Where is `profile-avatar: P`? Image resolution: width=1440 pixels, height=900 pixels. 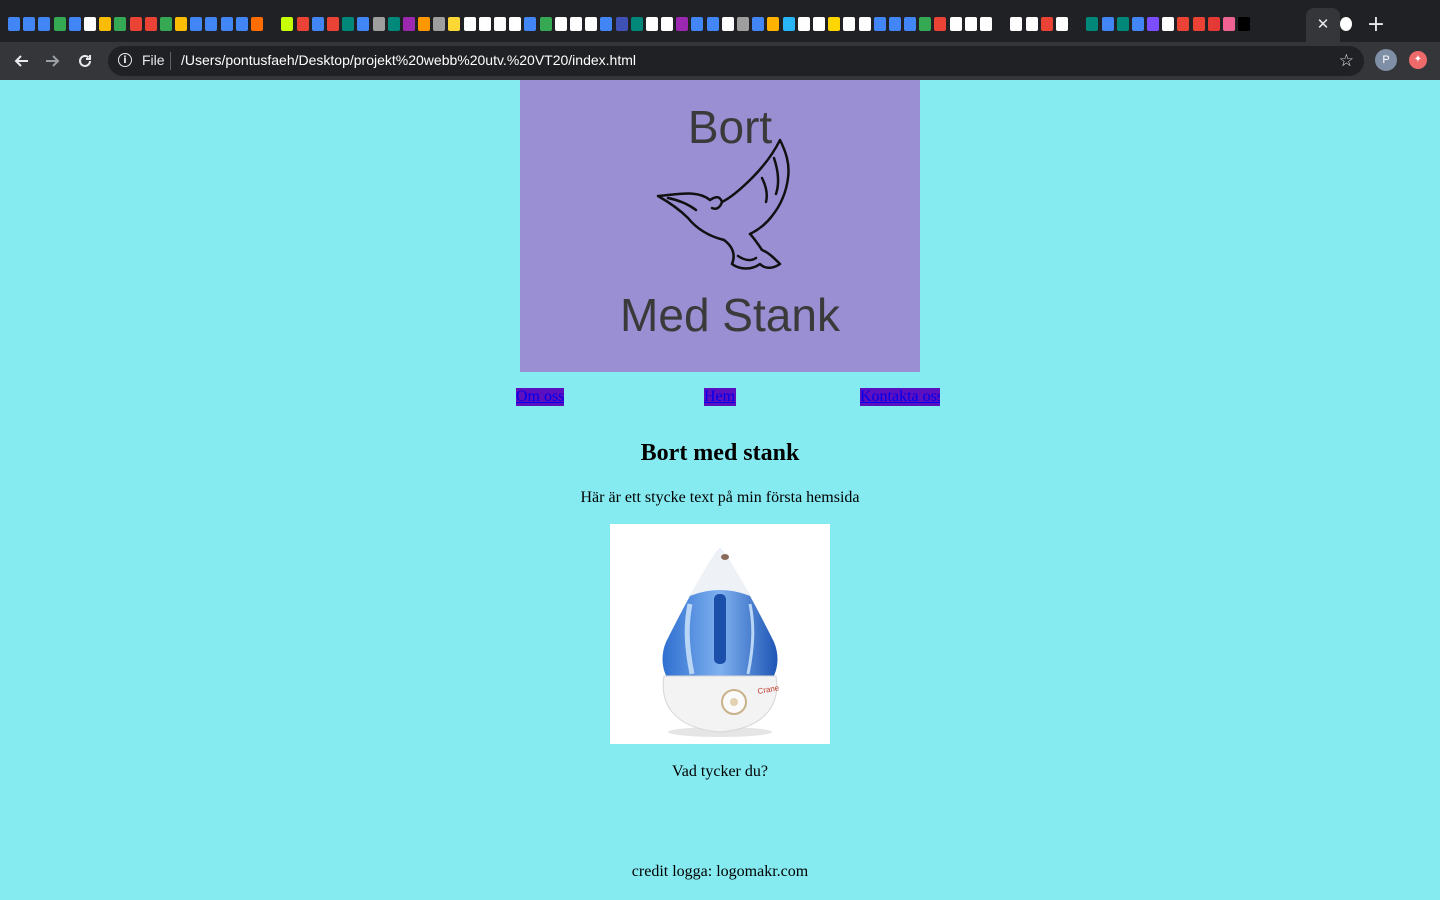 profile-avatar: P is located at coordinates (1386, 60).